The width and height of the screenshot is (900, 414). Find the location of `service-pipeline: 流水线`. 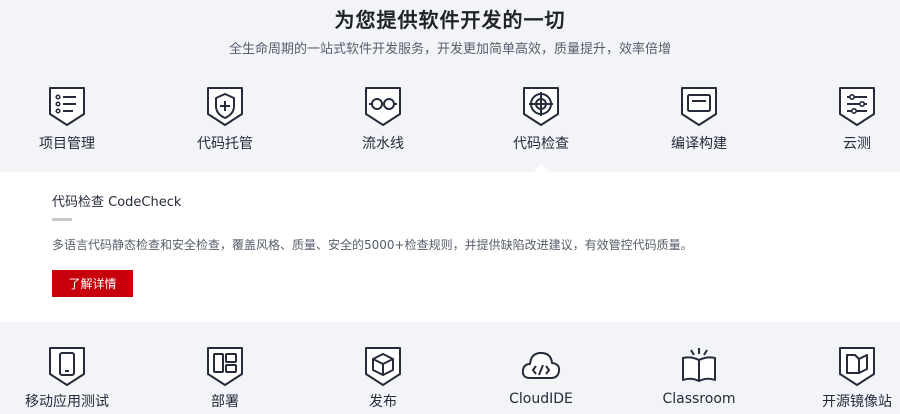

service-pipeline: 流水线 is located at coordinates (383, 118).